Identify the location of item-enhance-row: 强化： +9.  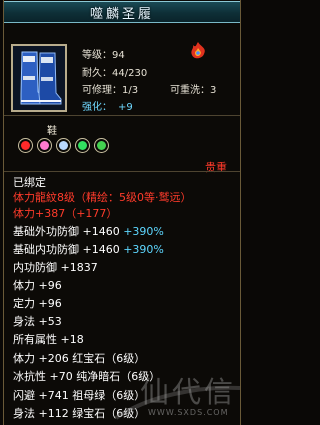
(107, 105).